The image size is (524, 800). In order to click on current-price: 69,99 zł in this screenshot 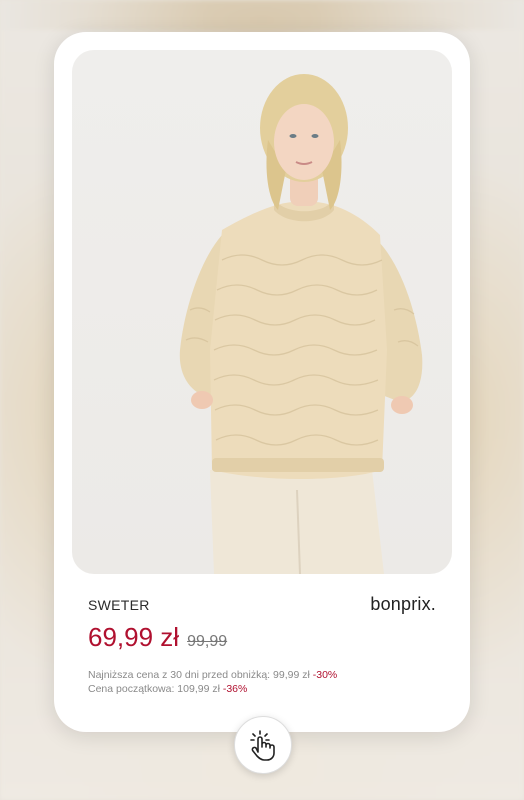, I will do `click(134, 637)`.